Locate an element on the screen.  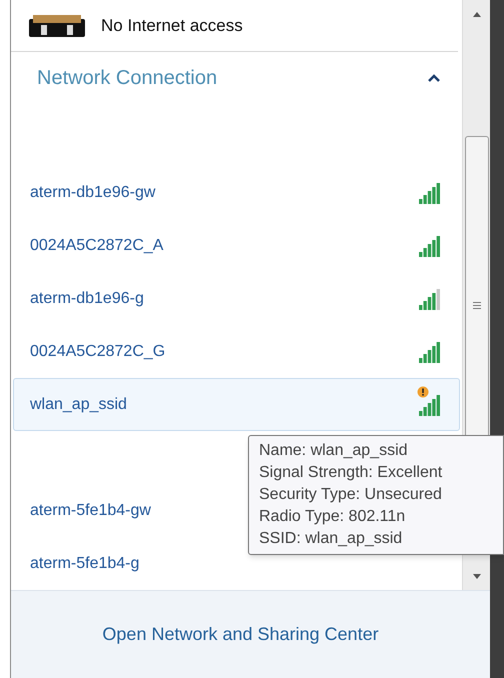
network-item: 0024A5C2872C_G is located at coordinates (236, 351).